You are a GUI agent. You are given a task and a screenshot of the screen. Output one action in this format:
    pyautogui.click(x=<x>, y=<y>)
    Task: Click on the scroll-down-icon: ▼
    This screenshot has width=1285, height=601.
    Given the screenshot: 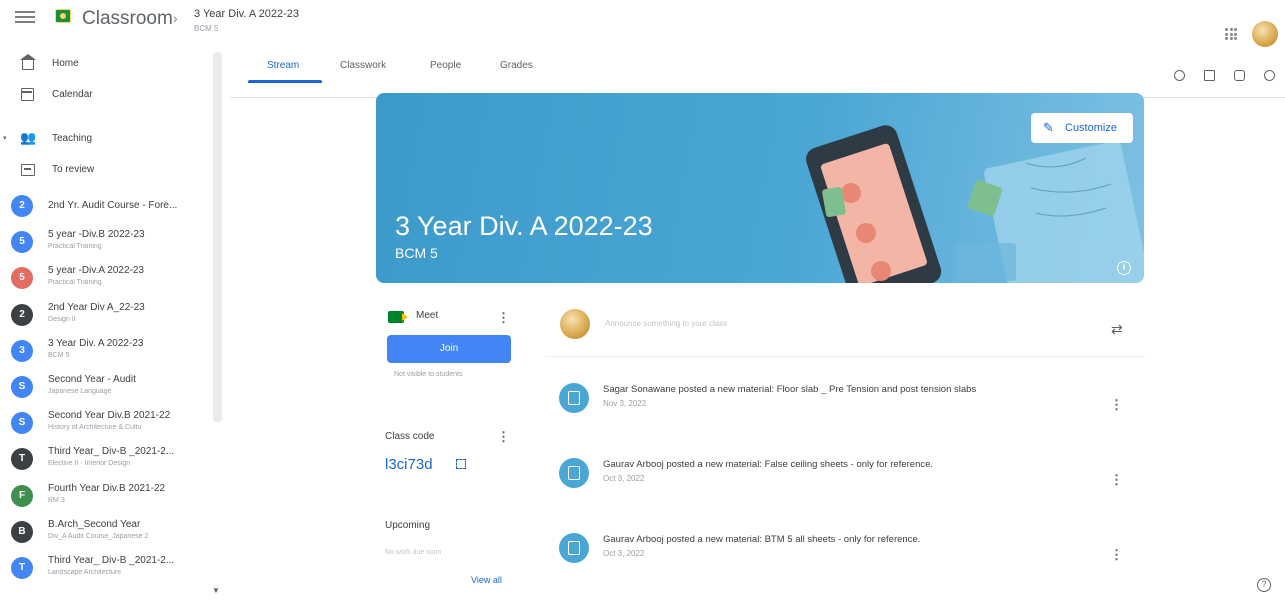 What is the action you would take?
    pyautogui.click(x=216, y=590)
    